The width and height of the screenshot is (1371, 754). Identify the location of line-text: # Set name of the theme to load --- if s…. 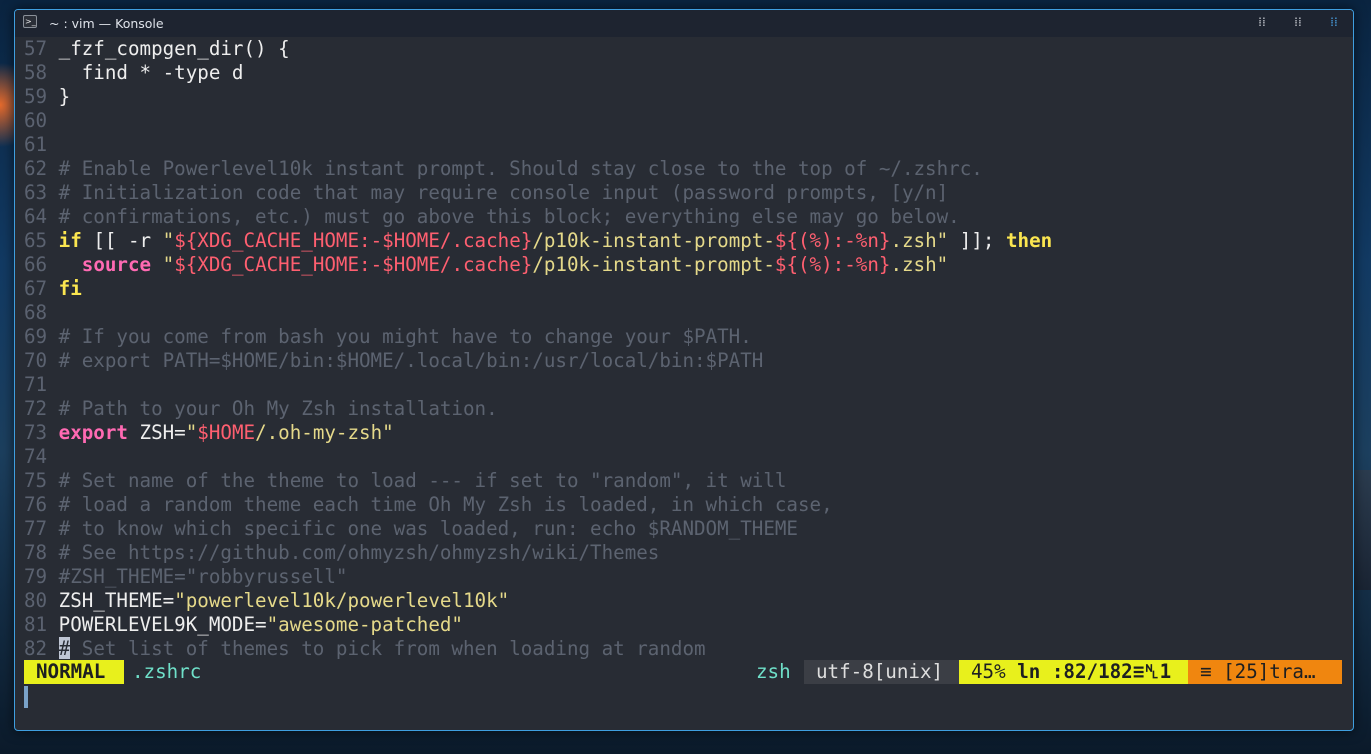
(422, 480).